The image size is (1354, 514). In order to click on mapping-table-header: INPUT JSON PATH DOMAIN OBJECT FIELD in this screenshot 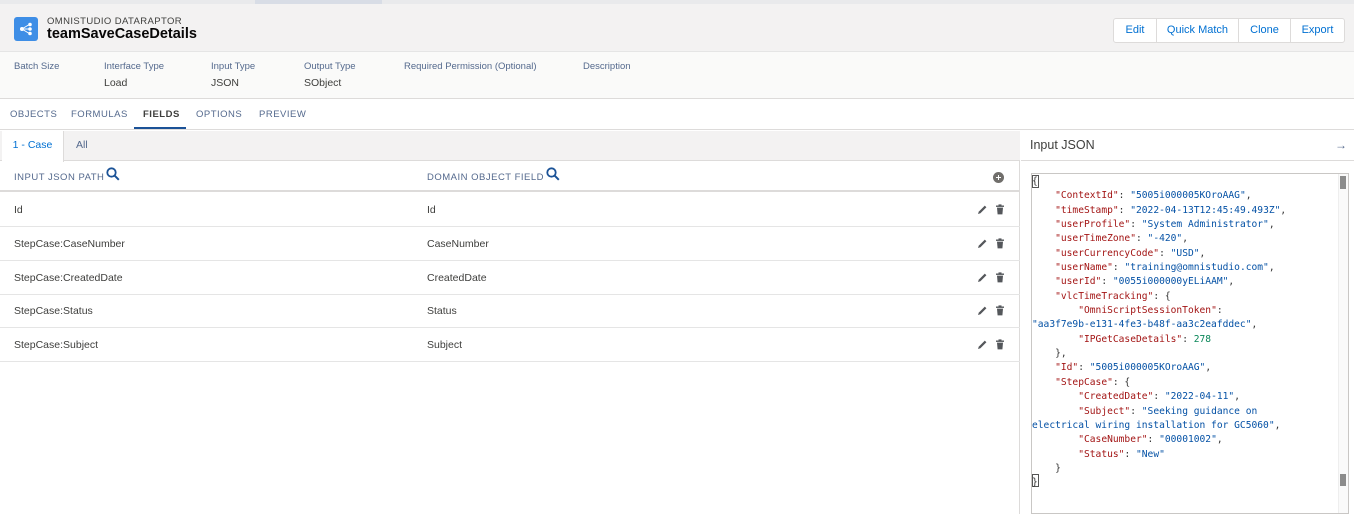, I will do `click(510, 176)`.